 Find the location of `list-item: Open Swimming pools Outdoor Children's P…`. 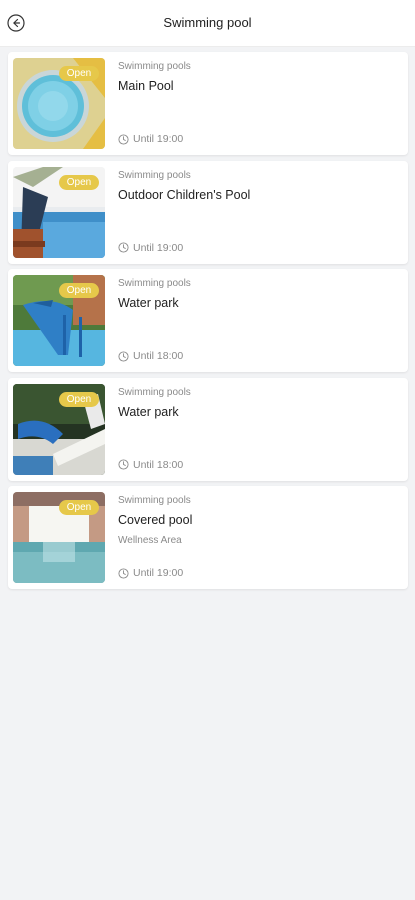

list-item: Open Swimming pools Outdoor Children's P… is located at coordinates (208, 212).